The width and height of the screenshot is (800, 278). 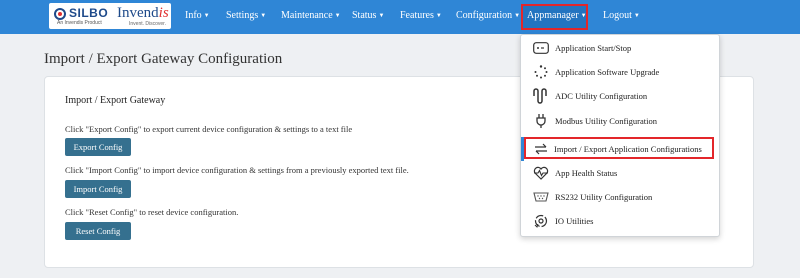 What do you see at coordinates (574, 221) in the screenshot?
I see `menu-item-label: IO Utilities` at bounding box center [574, 221].